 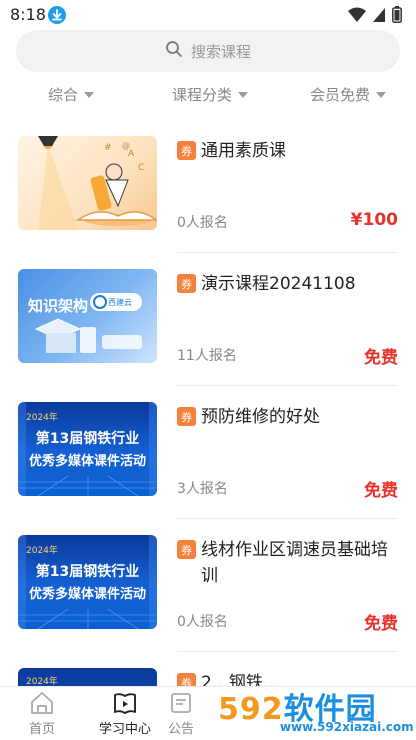 What do you see at coordinates (42, 703) in the screenshot?
I see `home-icon` at bounding box center [42, 703].